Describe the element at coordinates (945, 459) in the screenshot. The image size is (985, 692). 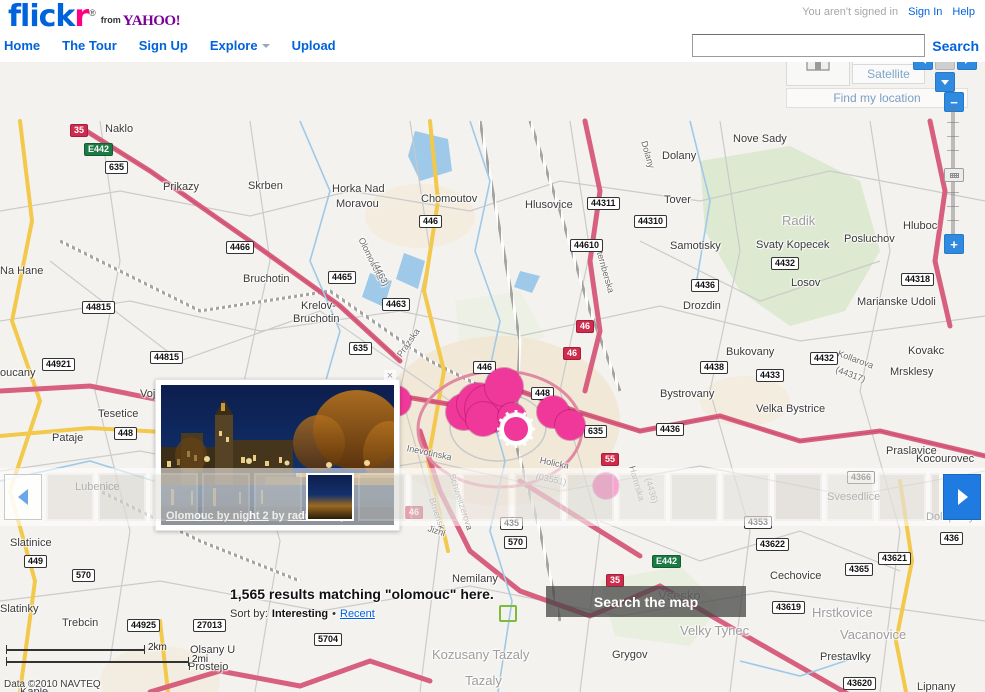
I see `map-place-label: Kocourovec` at that location.